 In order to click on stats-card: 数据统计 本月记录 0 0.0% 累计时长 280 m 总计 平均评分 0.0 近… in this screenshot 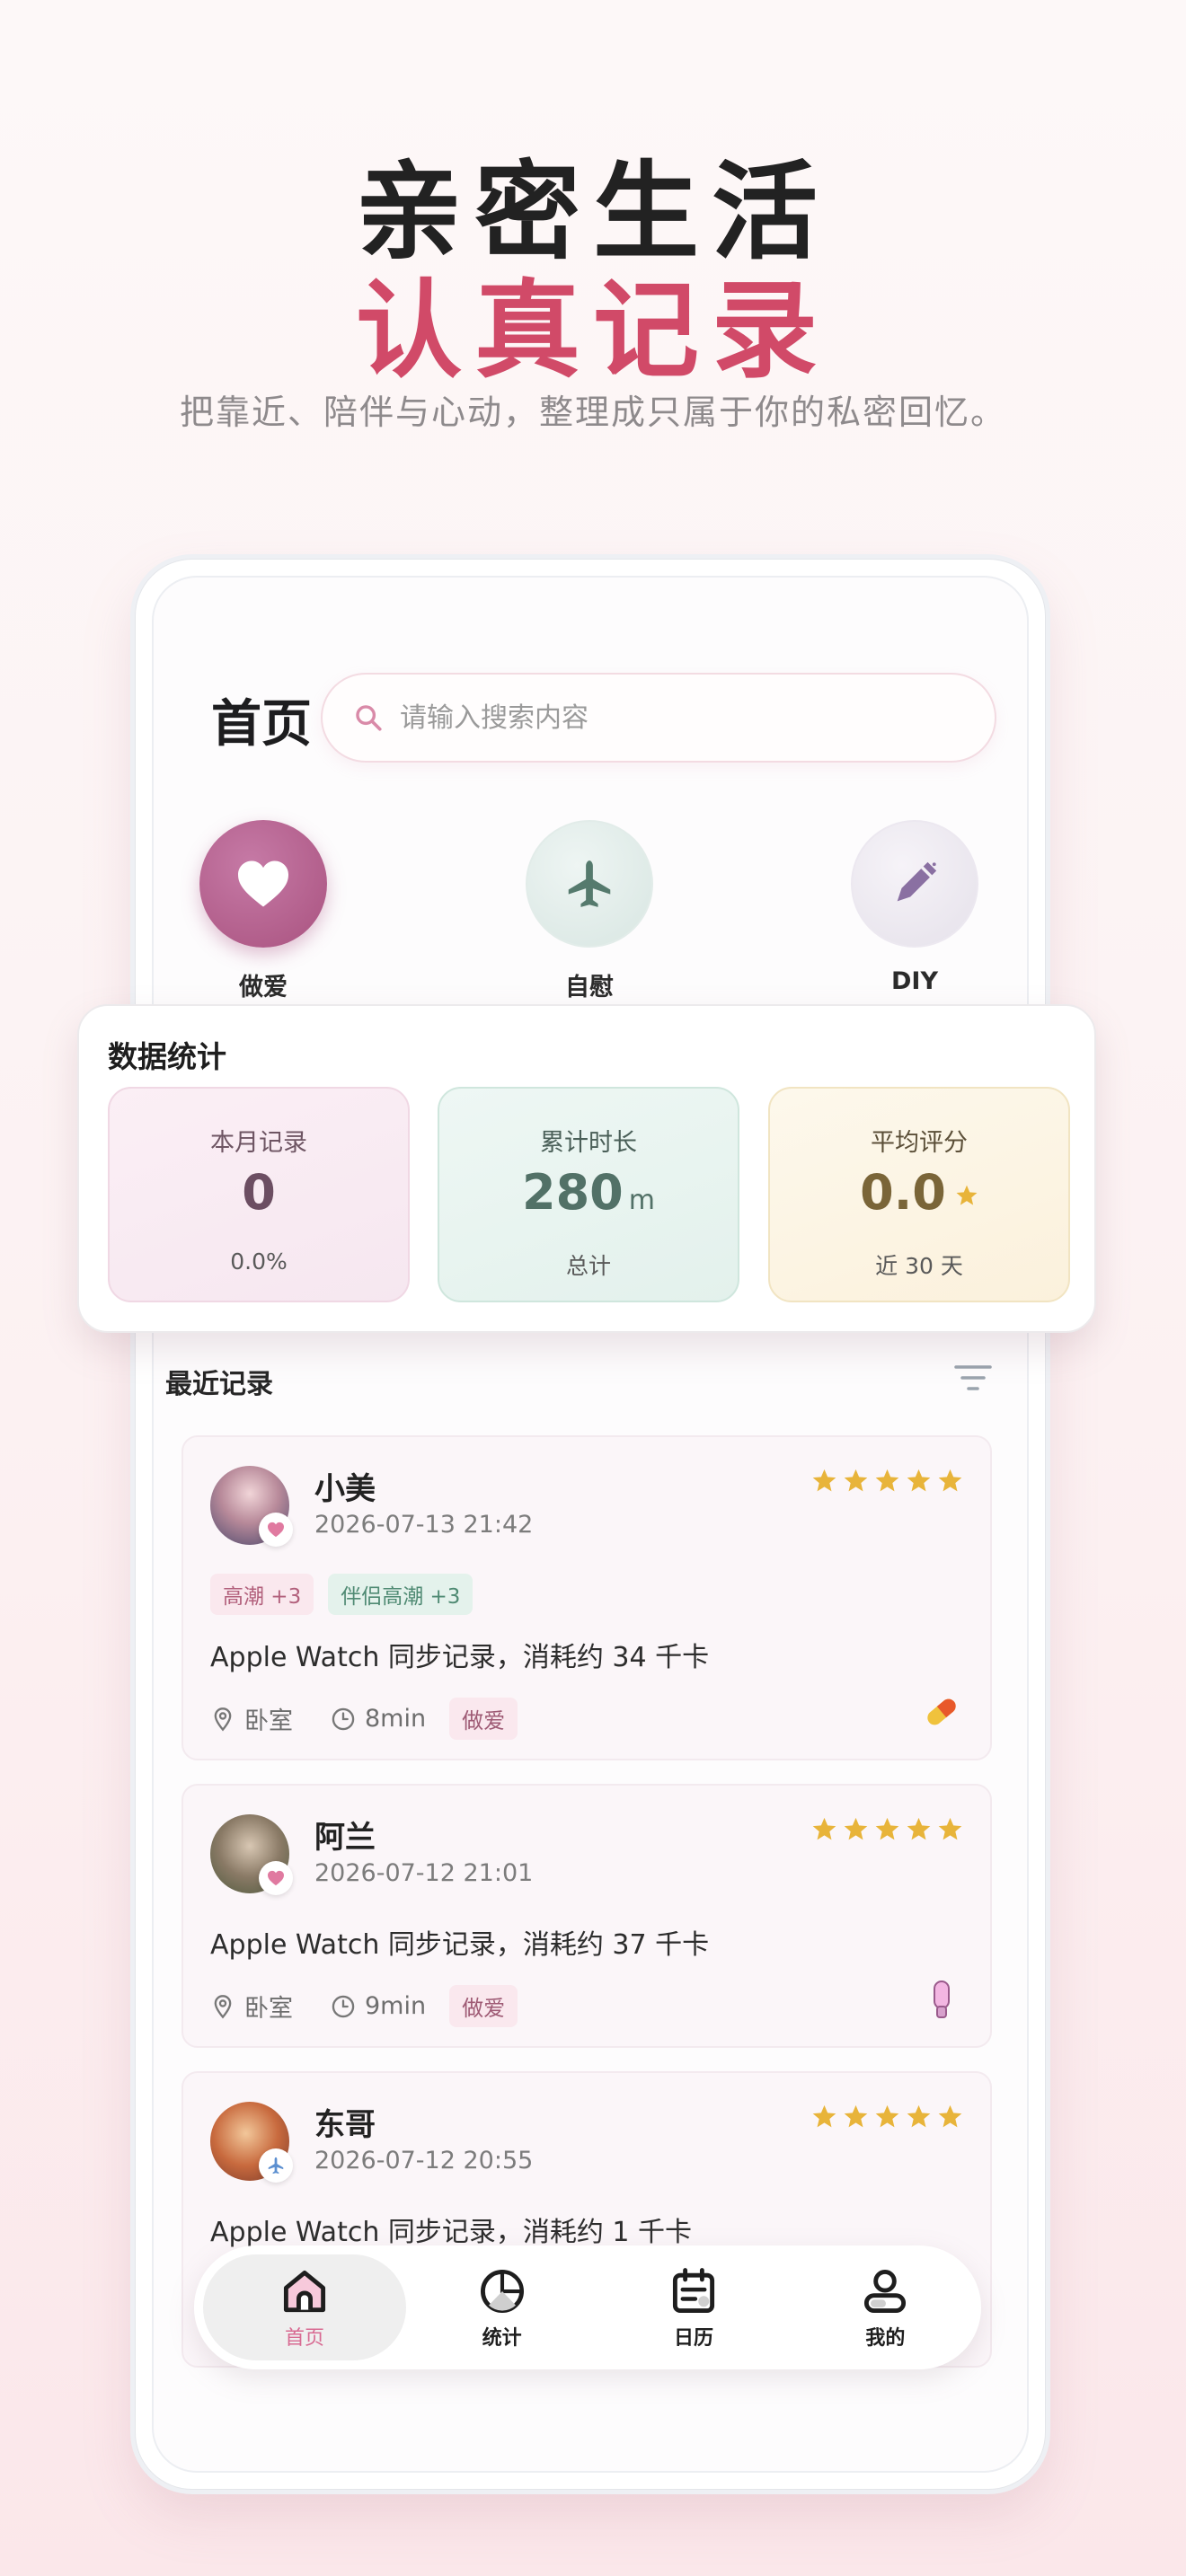, I will do `click(586, 1168)`.